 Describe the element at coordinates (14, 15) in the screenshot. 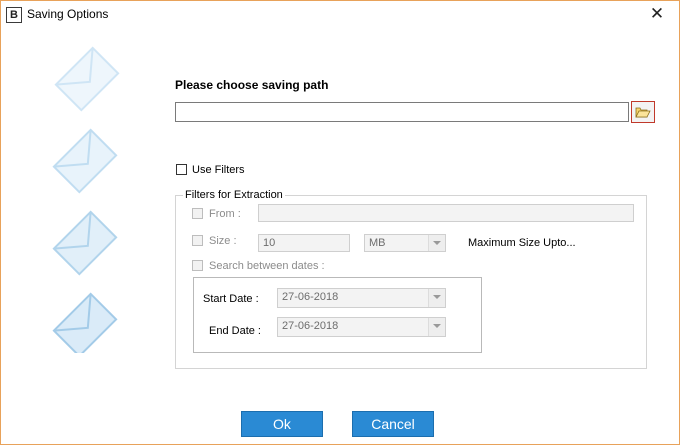

I see `app-logo-icon: B` at that location.